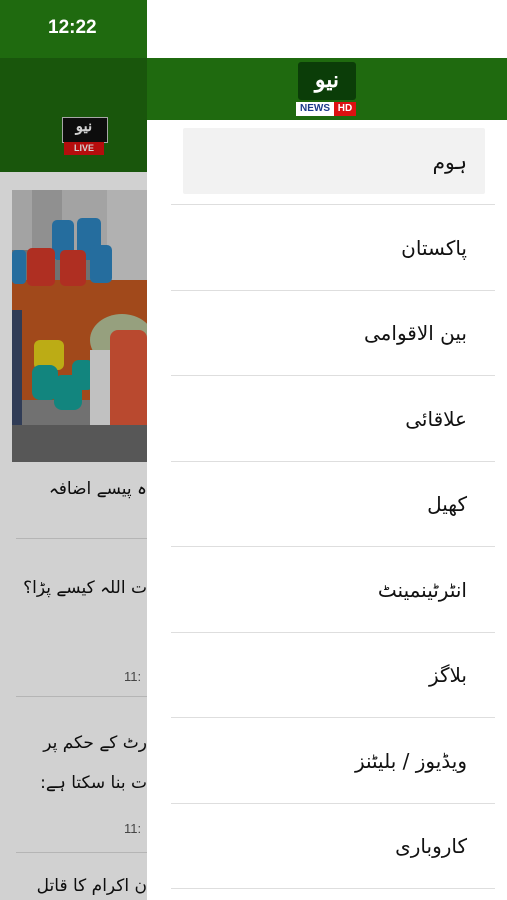 The height and width of the screenshot is (900, 507). Describe the element at coordinates (447, 504) in the screenshot. I see `menu-item-label: کھیل` at that location.